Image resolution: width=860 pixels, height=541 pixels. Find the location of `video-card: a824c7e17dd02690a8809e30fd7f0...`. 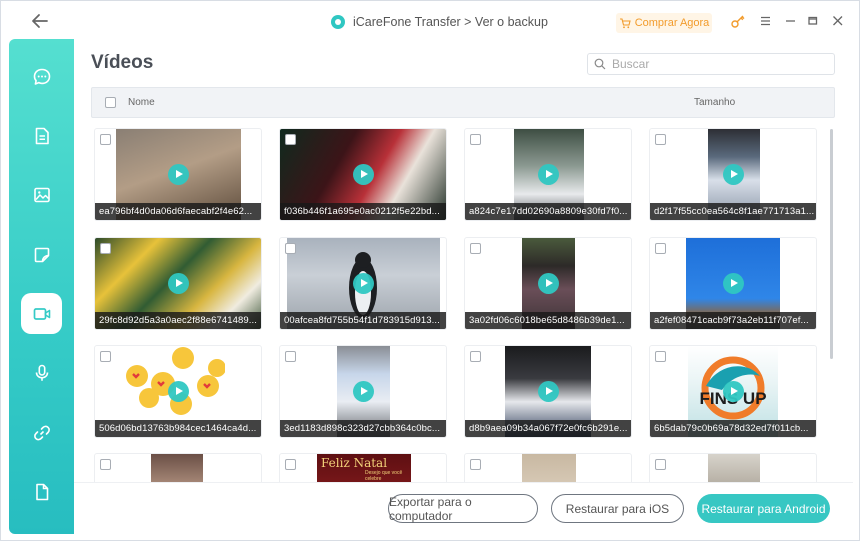

video-card: a824c7e17dd02690a8809e30fd7f0... is located at coordinates (548, 174).